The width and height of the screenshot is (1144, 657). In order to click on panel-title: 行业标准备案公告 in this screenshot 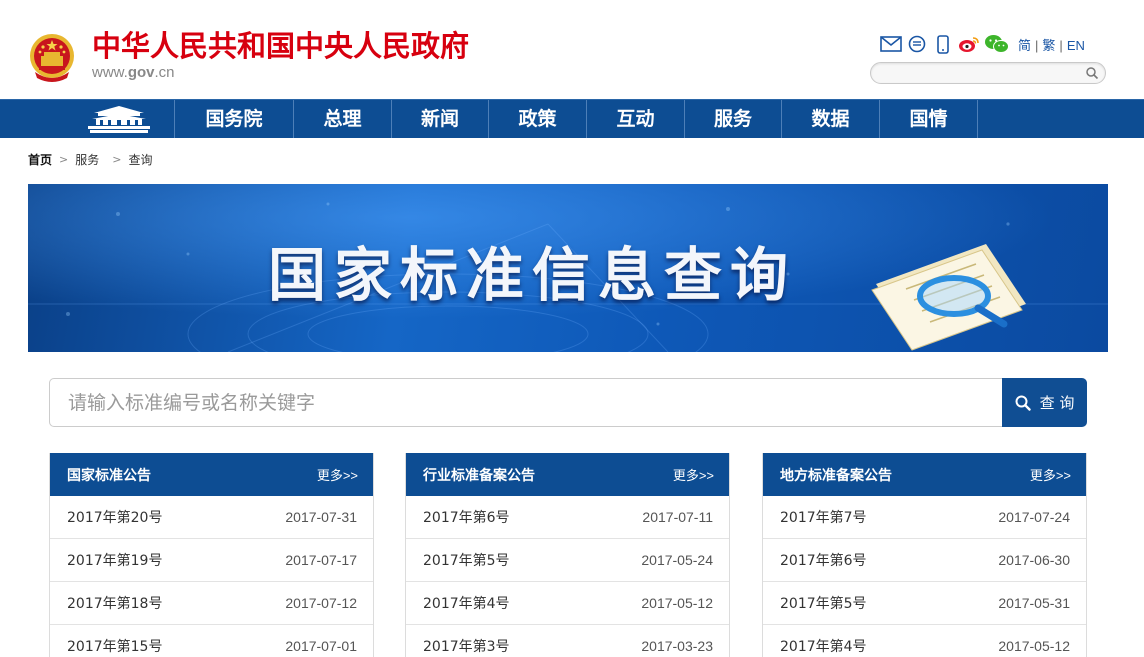, I will do `click(479, 475)`.